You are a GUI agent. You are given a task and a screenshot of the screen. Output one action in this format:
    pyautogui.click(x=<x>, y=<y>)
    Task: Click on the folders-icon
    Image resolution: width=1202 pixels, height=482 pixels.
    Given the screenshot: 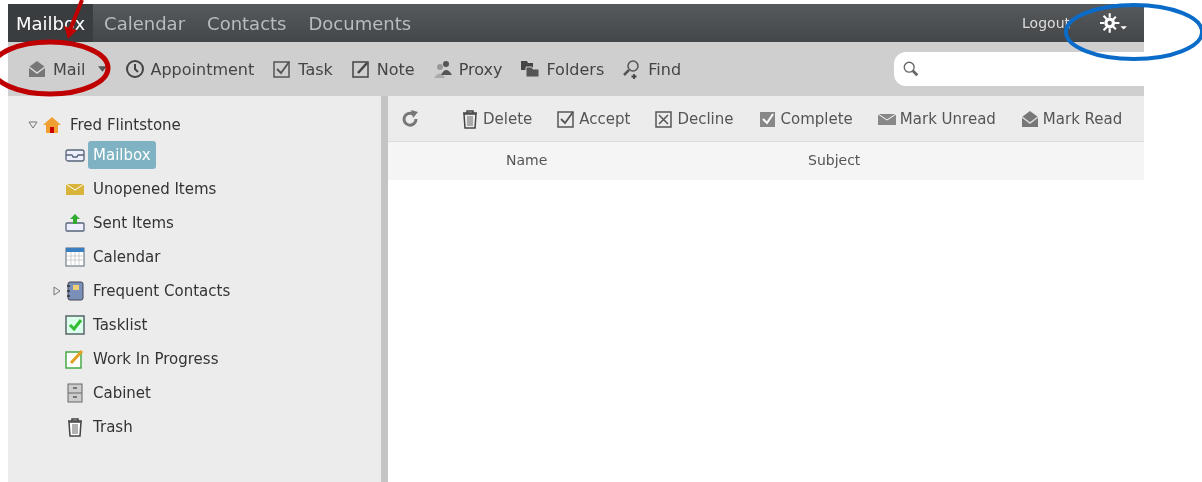 What is the action you would take?
    pyautogui.click(x=530, y=69)
    